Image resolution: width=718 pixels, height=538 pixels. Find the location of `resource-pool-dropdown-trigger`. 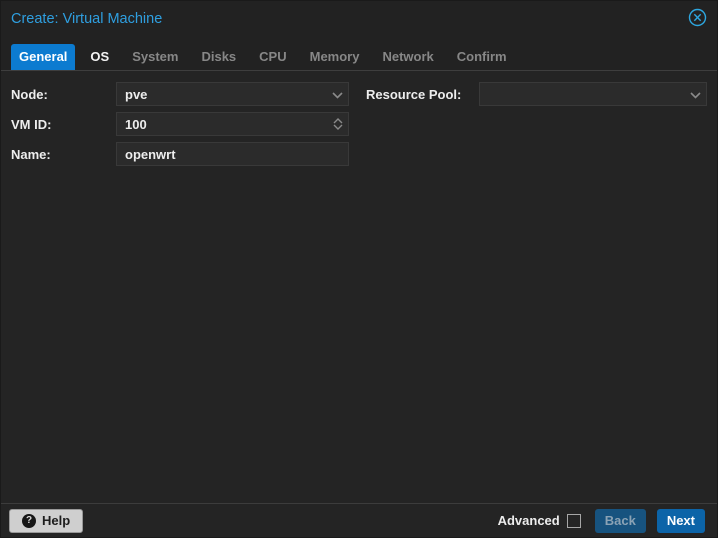

resource-pool-dropdown-trigger is located at coordinates (695, 94).